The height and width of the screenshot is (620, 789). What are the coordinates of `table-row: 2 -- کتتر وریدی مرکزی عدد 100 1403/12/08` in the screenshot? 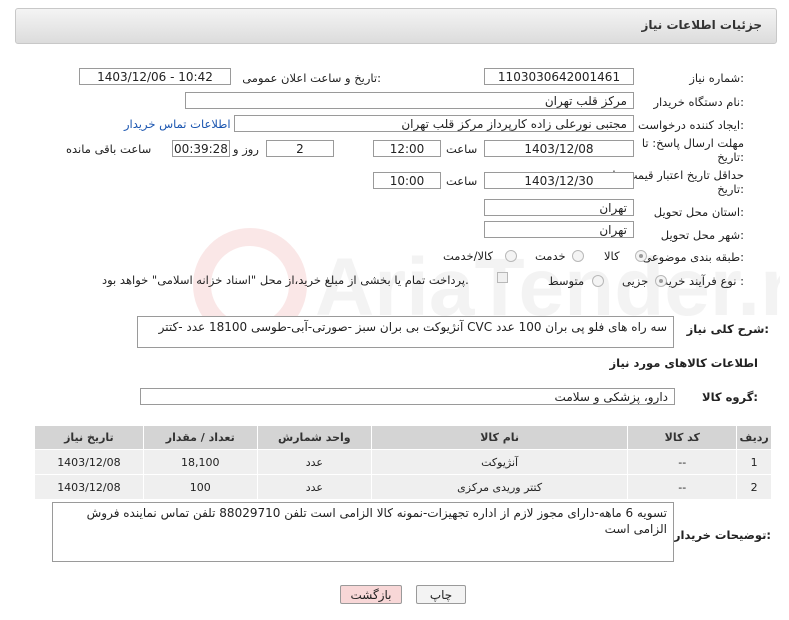 It's located at (403, 487).